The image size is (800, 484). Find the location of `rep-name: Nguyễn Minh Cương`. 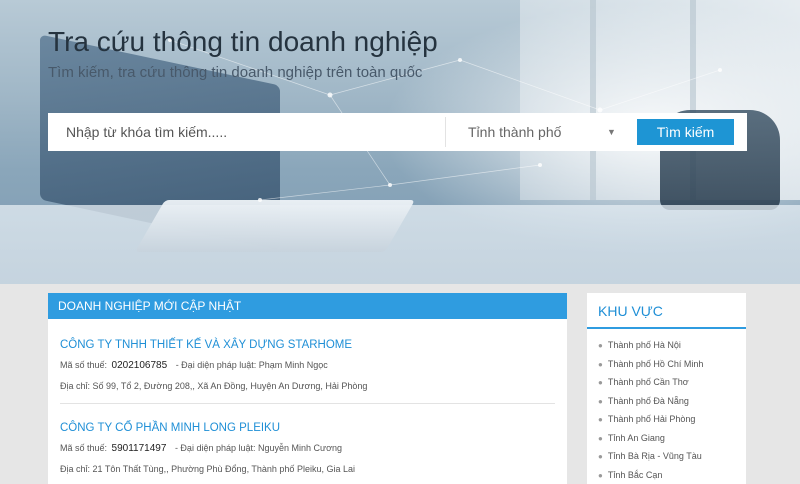

rep-name: Nguyễn Minh Cương is located at coordinates (300, 448).